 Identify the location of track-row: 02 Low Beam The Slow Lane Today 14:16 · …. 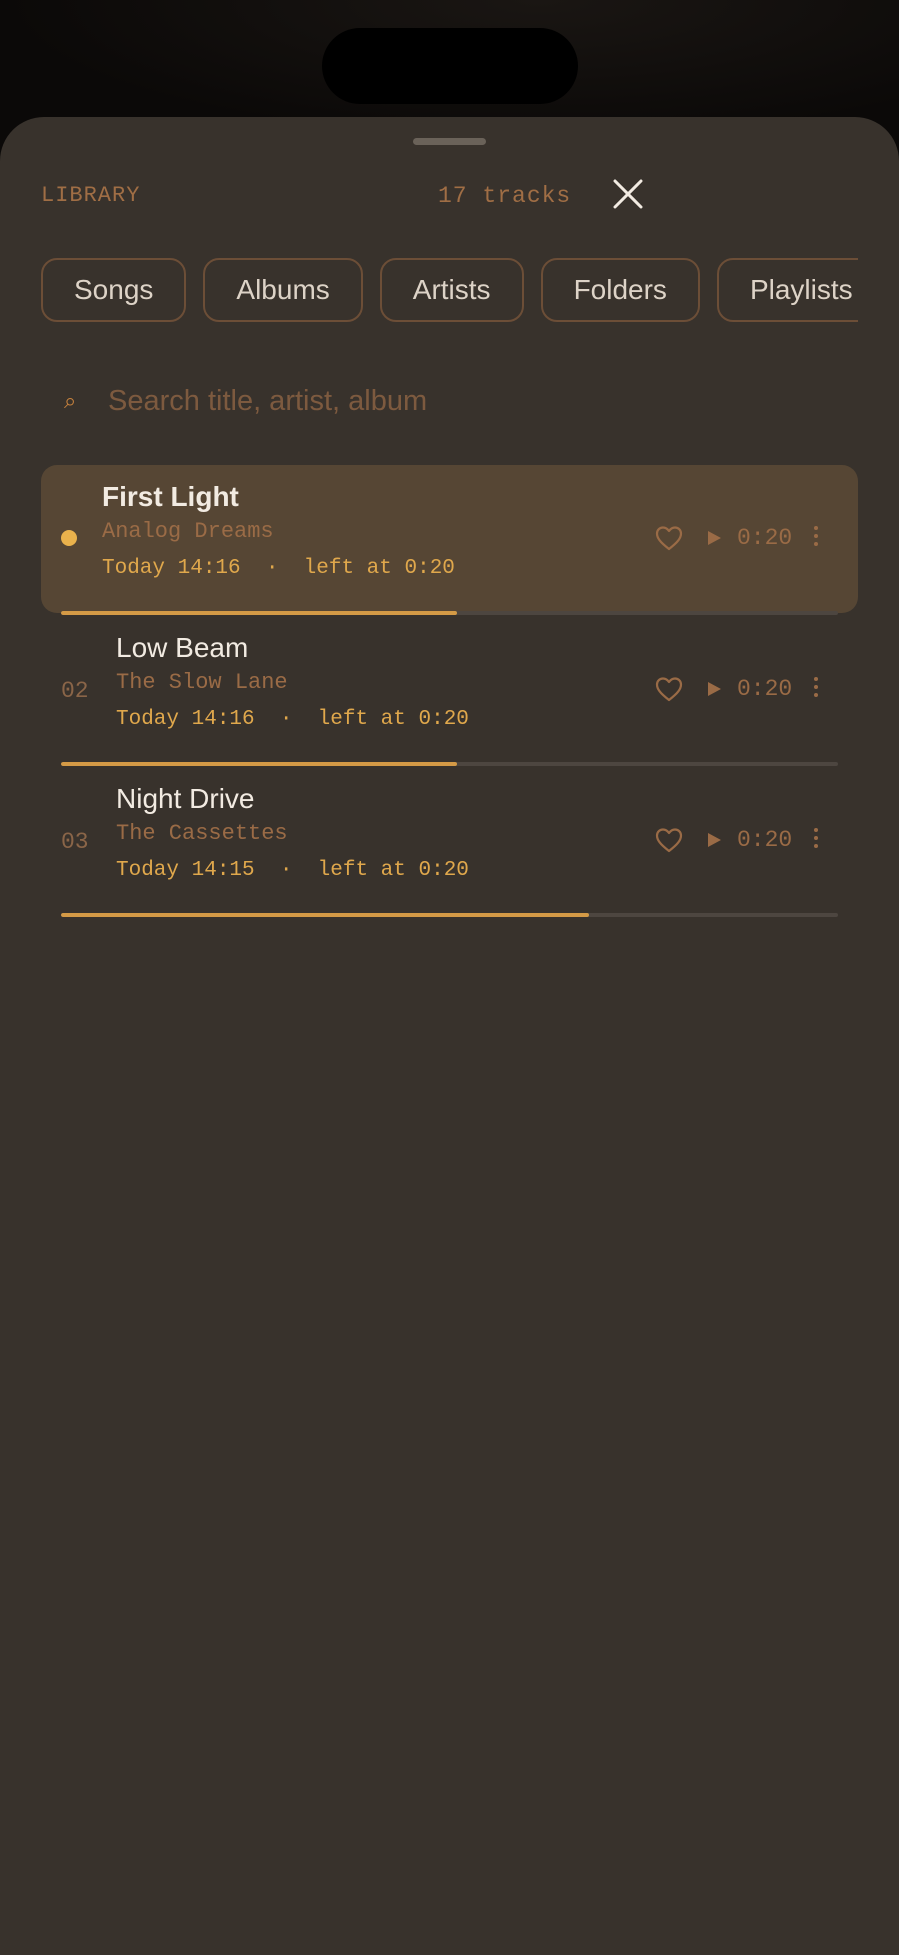
(449, 690).